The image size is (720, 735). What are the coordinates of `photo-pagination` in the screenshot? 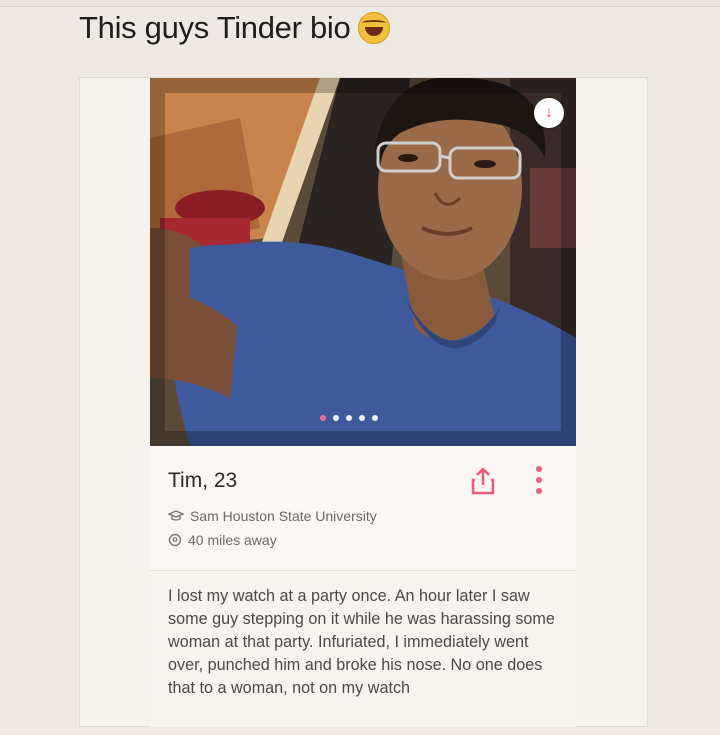 It's located at (349, 418).